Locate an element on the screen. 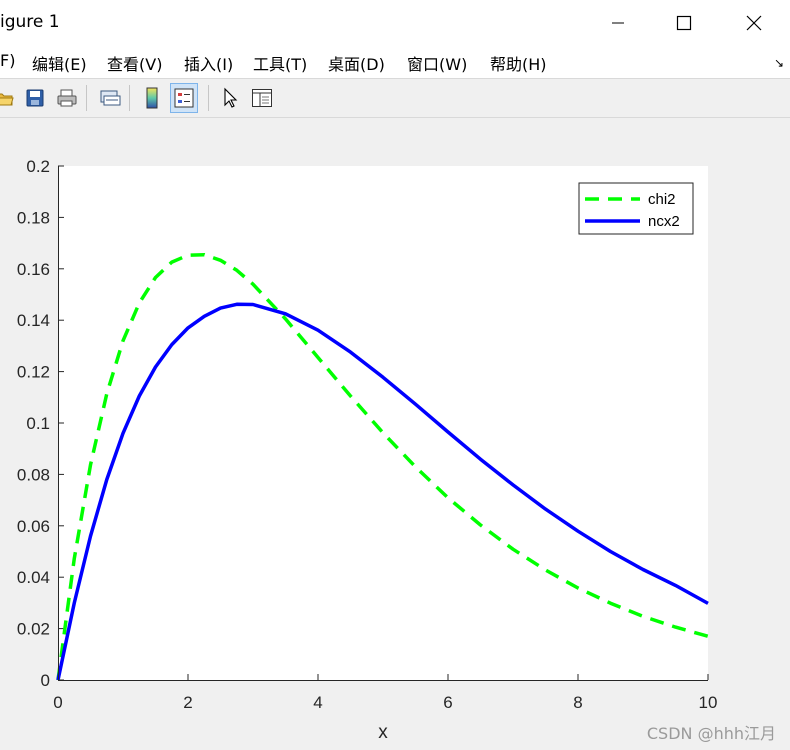 The height and width of the screenshot is (750, 790). minimize-button is located at coordinates (618, 23).